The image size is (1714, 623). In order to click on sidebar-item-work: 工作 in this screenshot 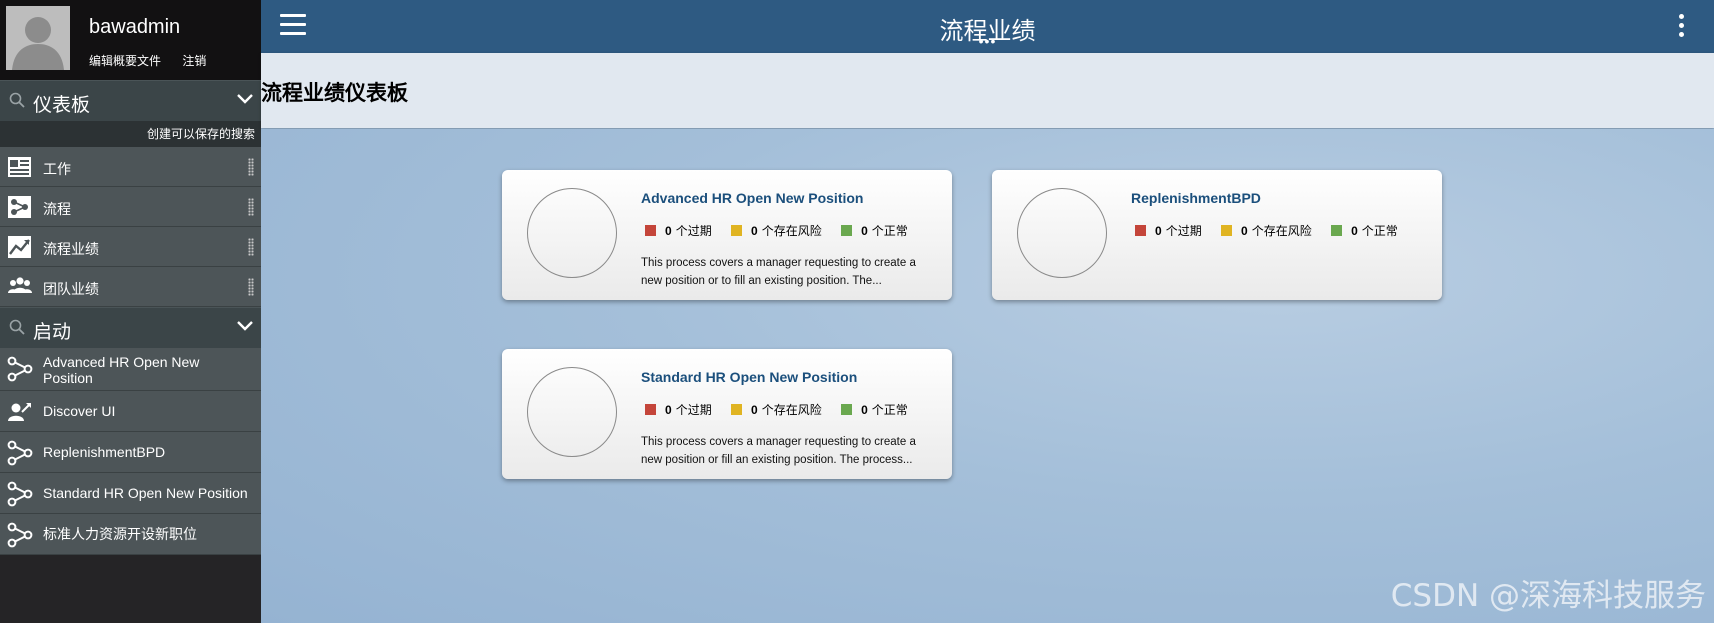, I will do `click(130, 167)`.